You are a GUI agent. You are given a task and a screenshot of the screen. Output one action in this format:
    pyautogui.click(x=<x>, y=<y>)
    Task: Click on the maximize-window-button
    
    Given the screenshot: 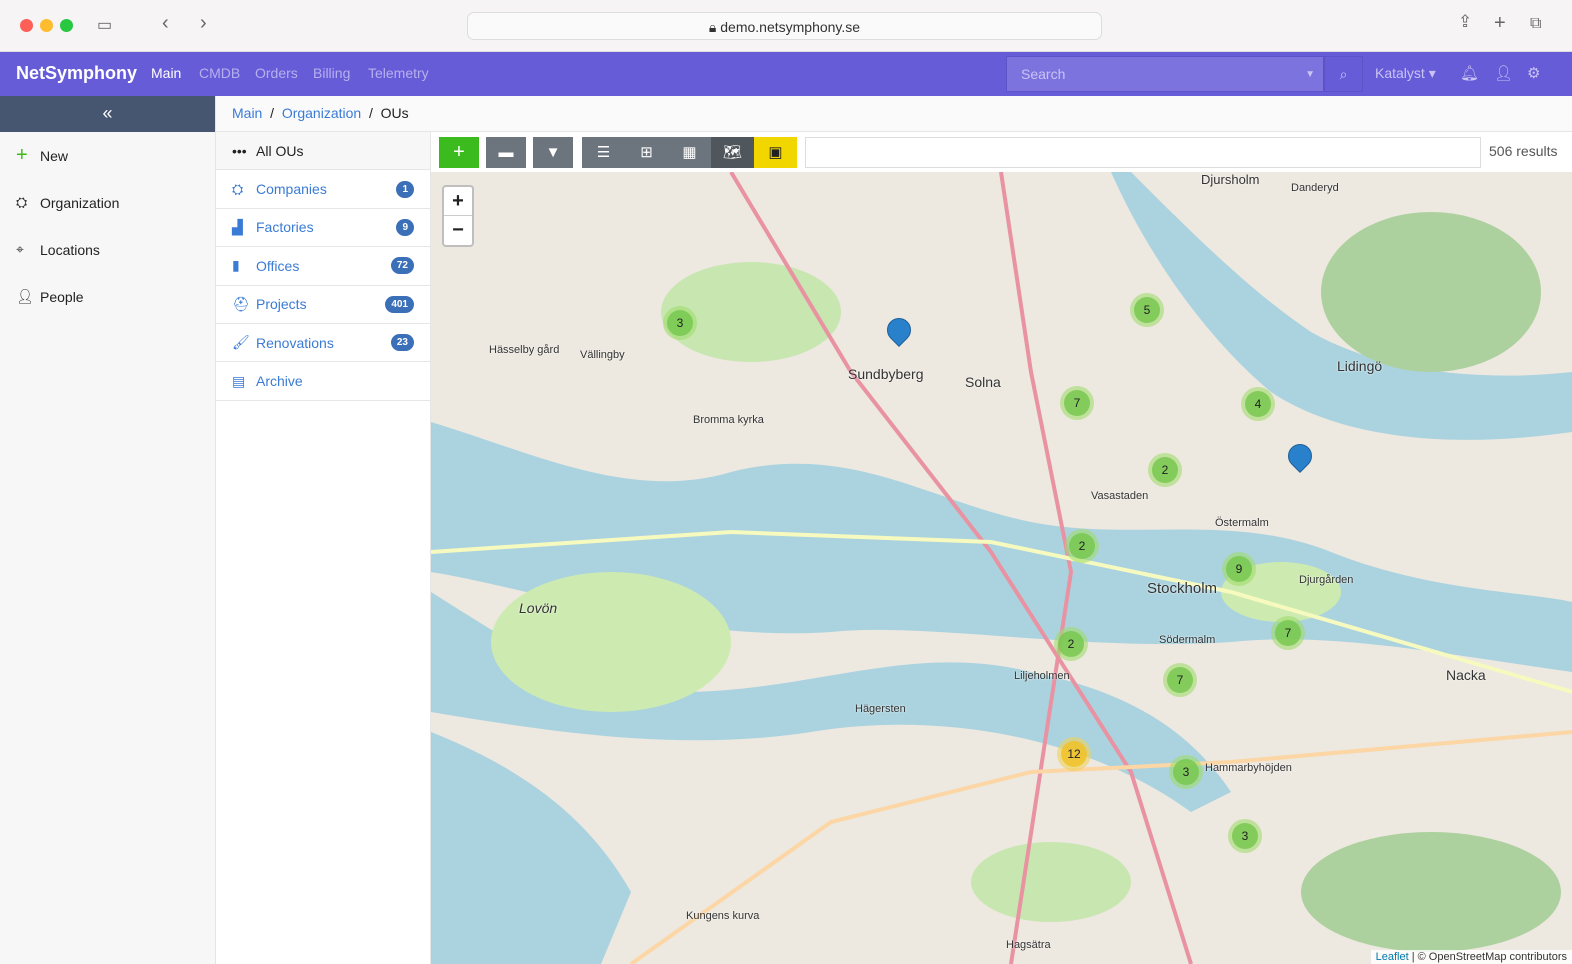 What is the action you would take?
    pyautogui.click(x=66, y=25)
    